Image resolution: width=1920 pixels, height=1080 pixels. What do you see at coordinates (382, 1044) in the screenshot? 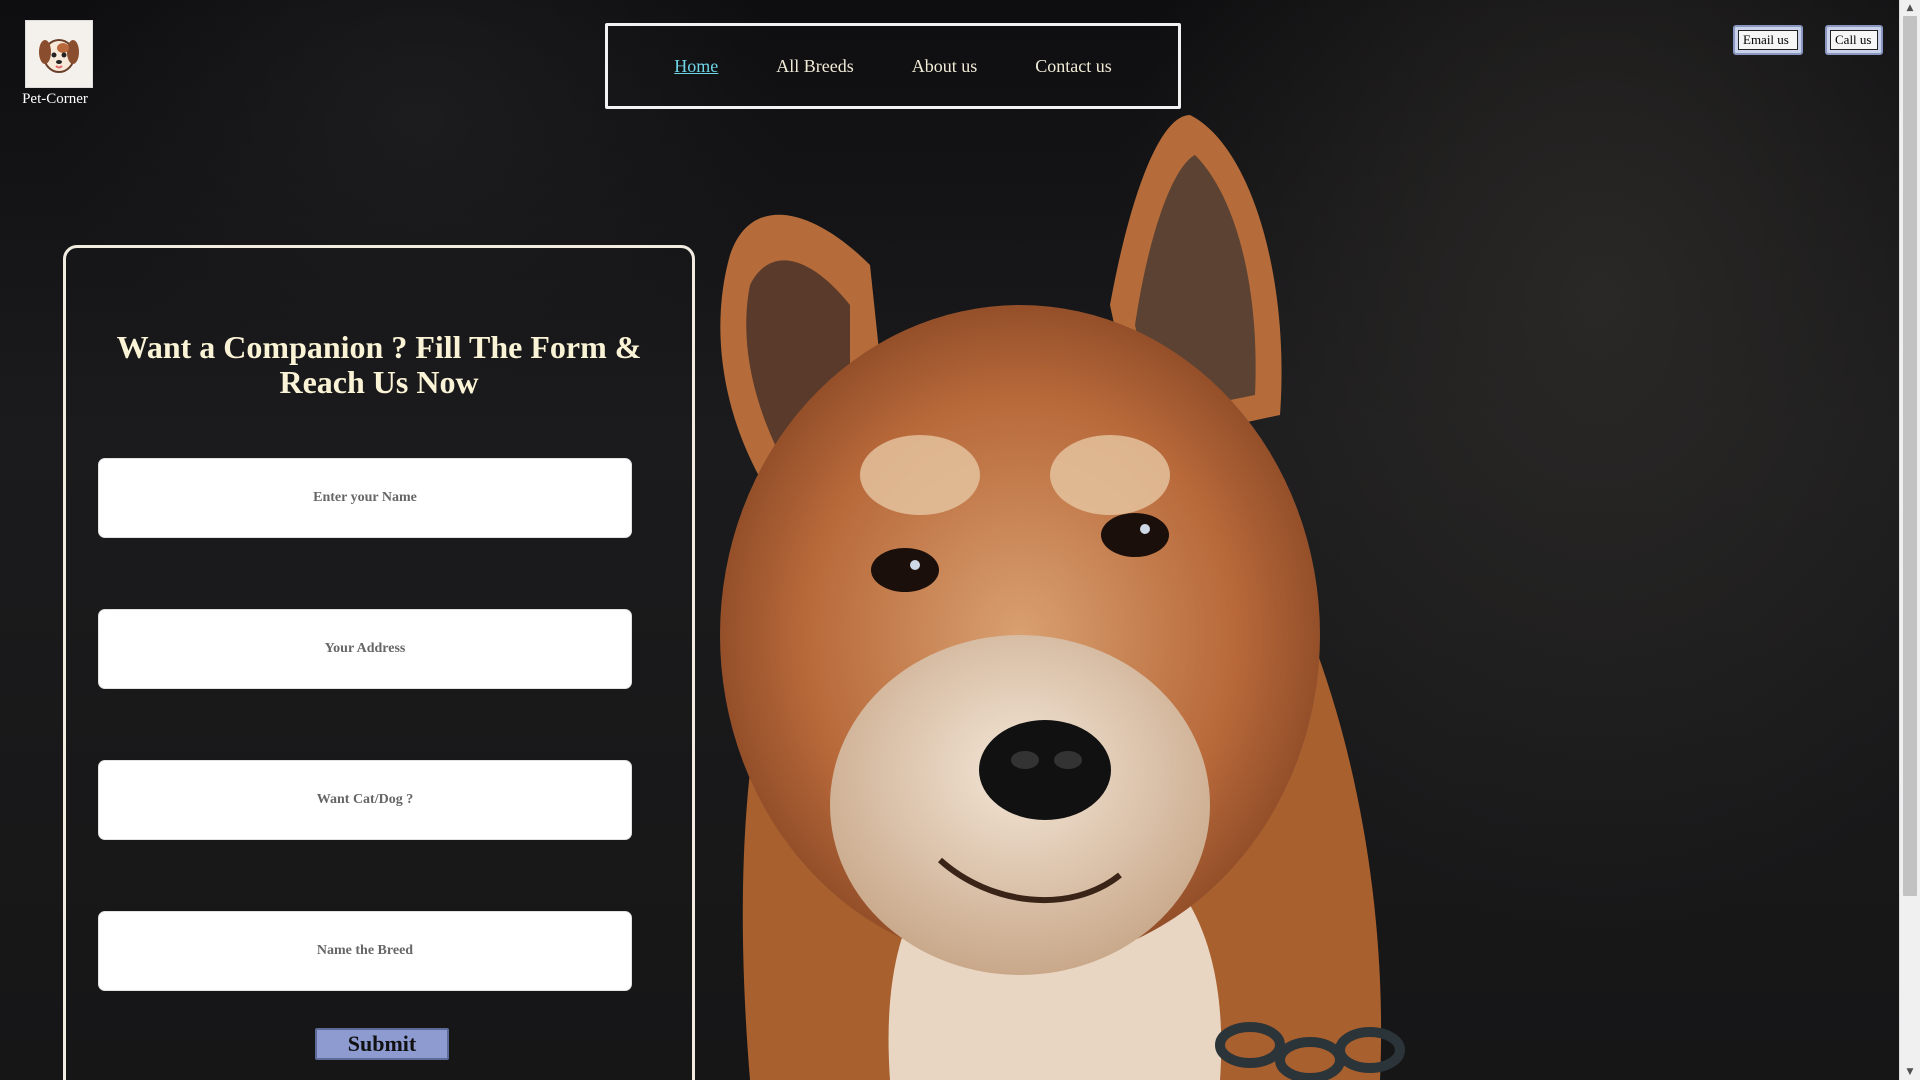
I see `submit-button: Submit` at bounding box center [382, 1044].